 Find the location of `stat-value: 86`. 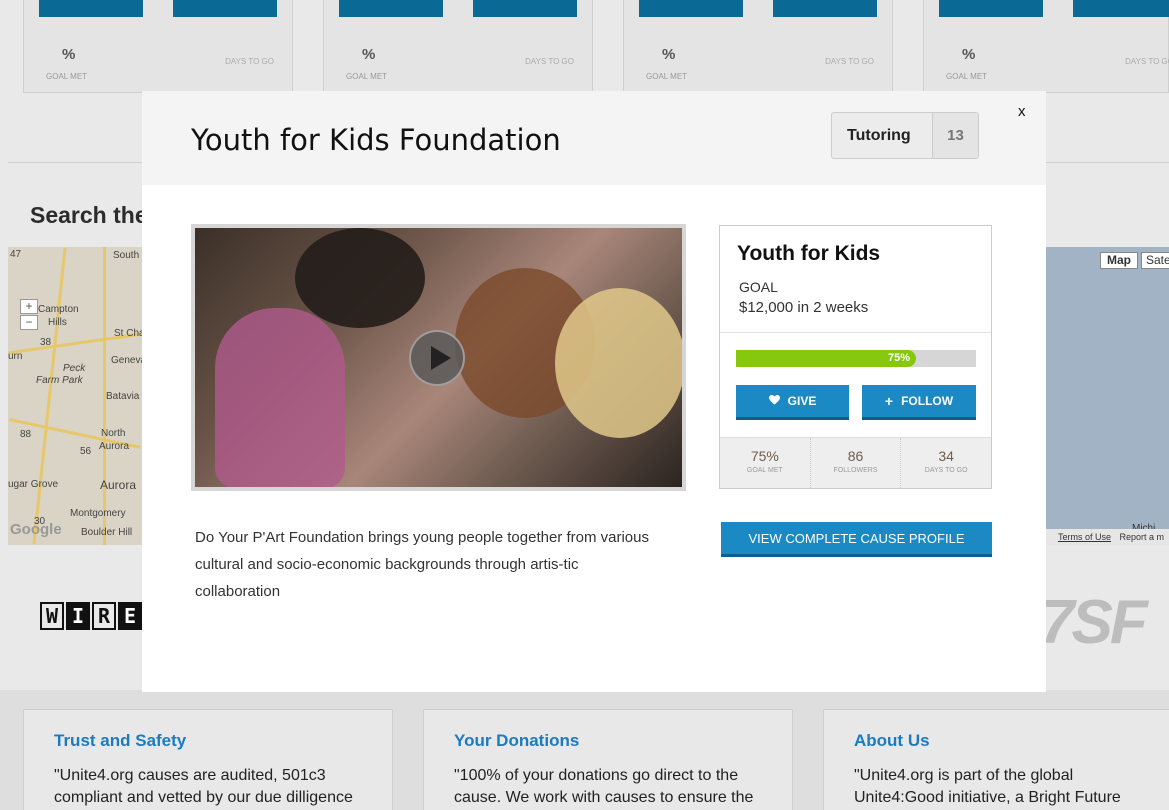

stat-value: 86 is located at coordinates (855, 456).